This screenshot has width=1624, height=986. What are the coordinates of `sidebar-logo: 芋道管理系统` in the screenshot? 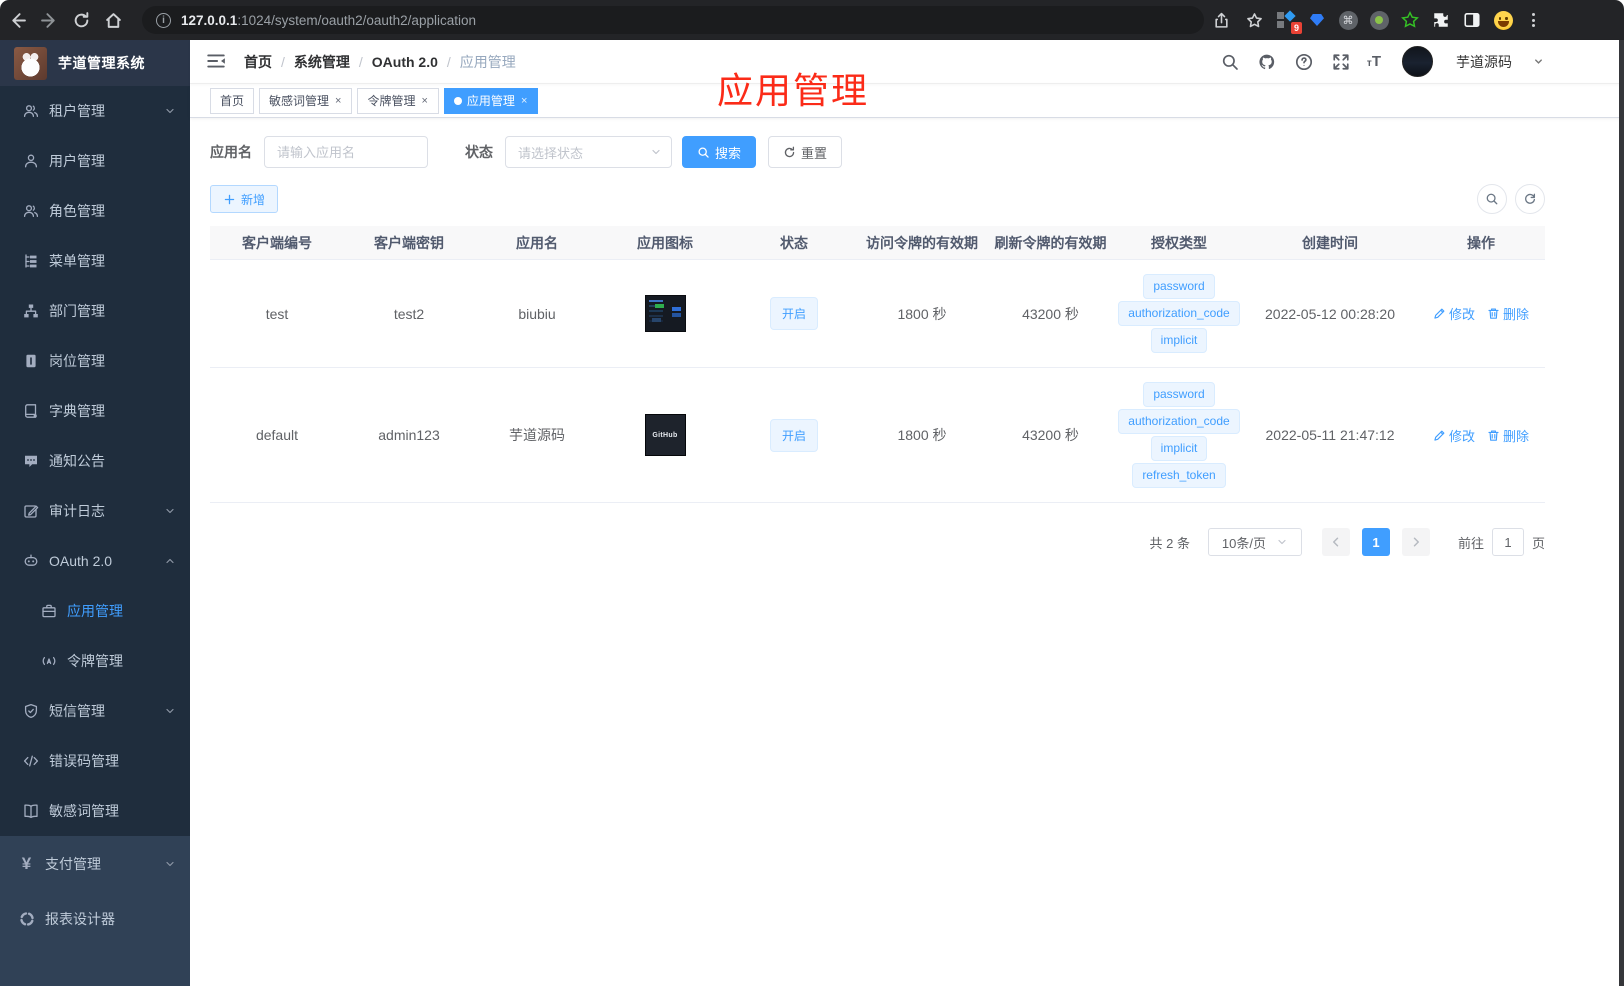 It's located at (95, 63).